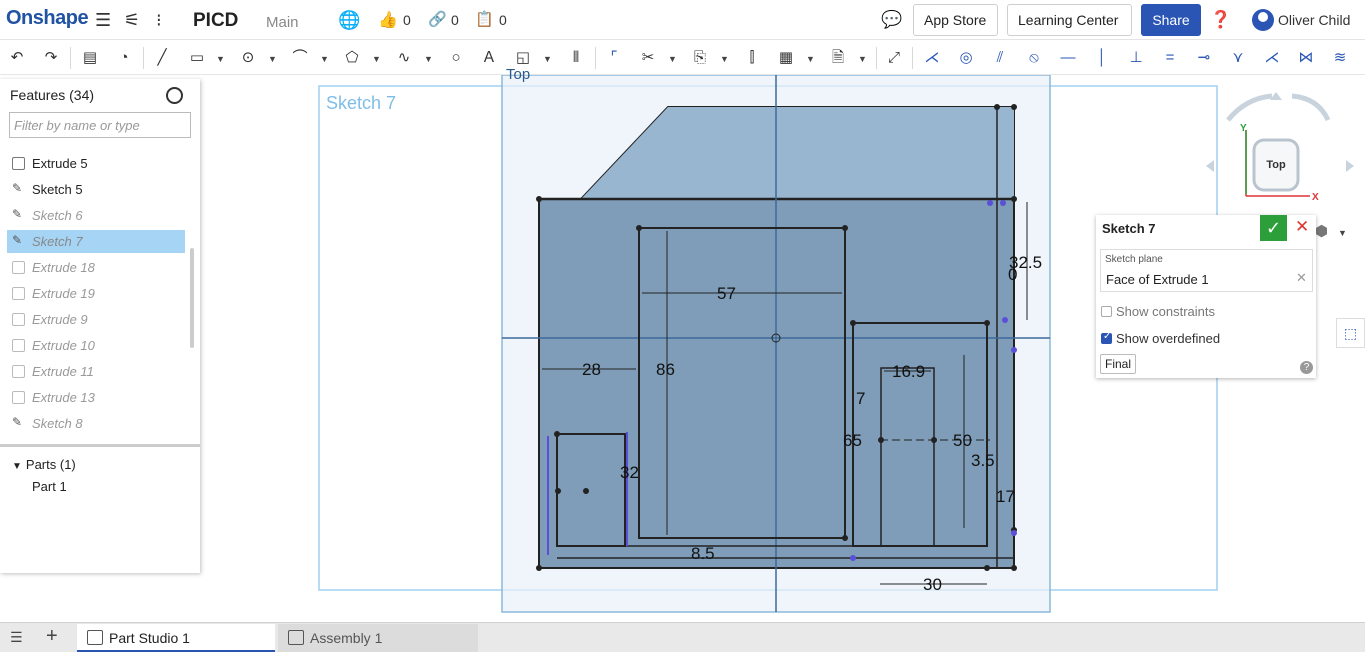 This screenshot has width=1365, height=652. I want to click on line-tool-icon: ╱, so click(162, 58).